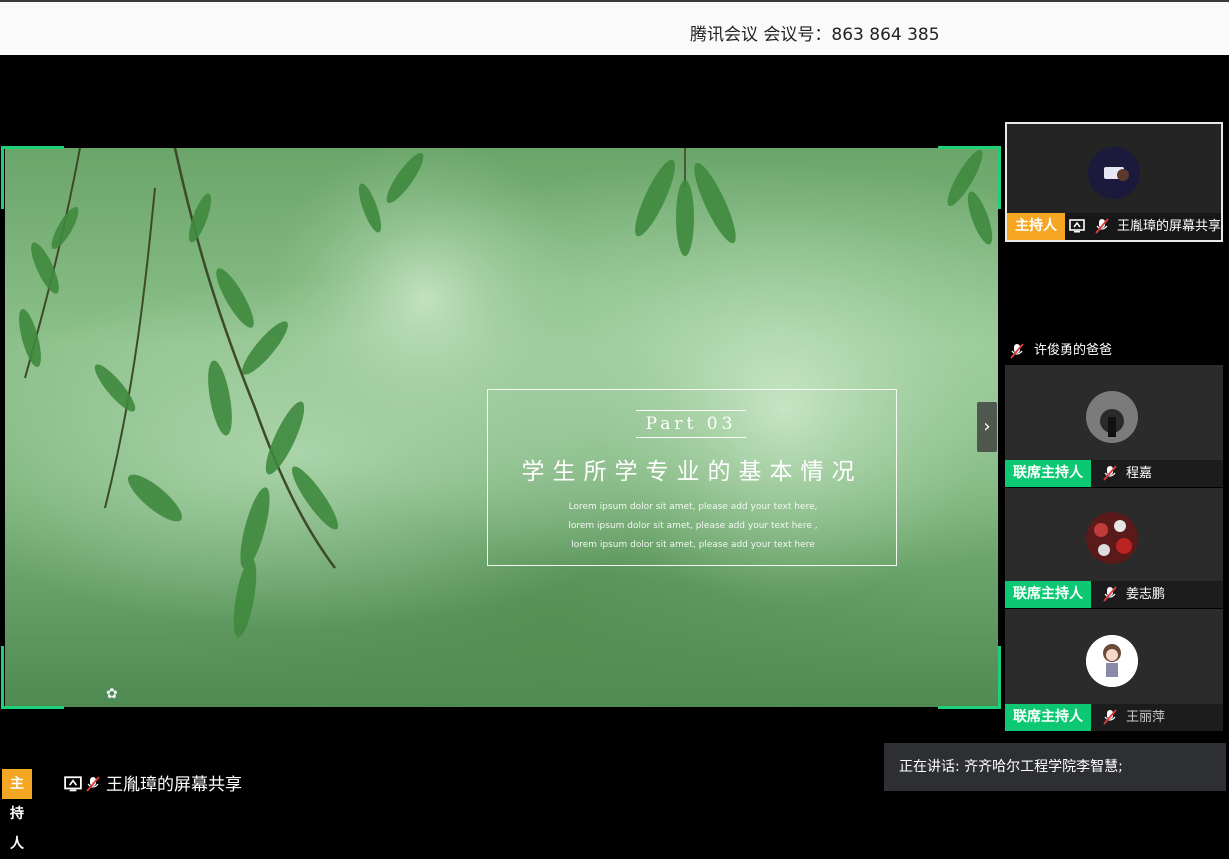  I want to click on frame-corner-top-right, so click(969, 177).